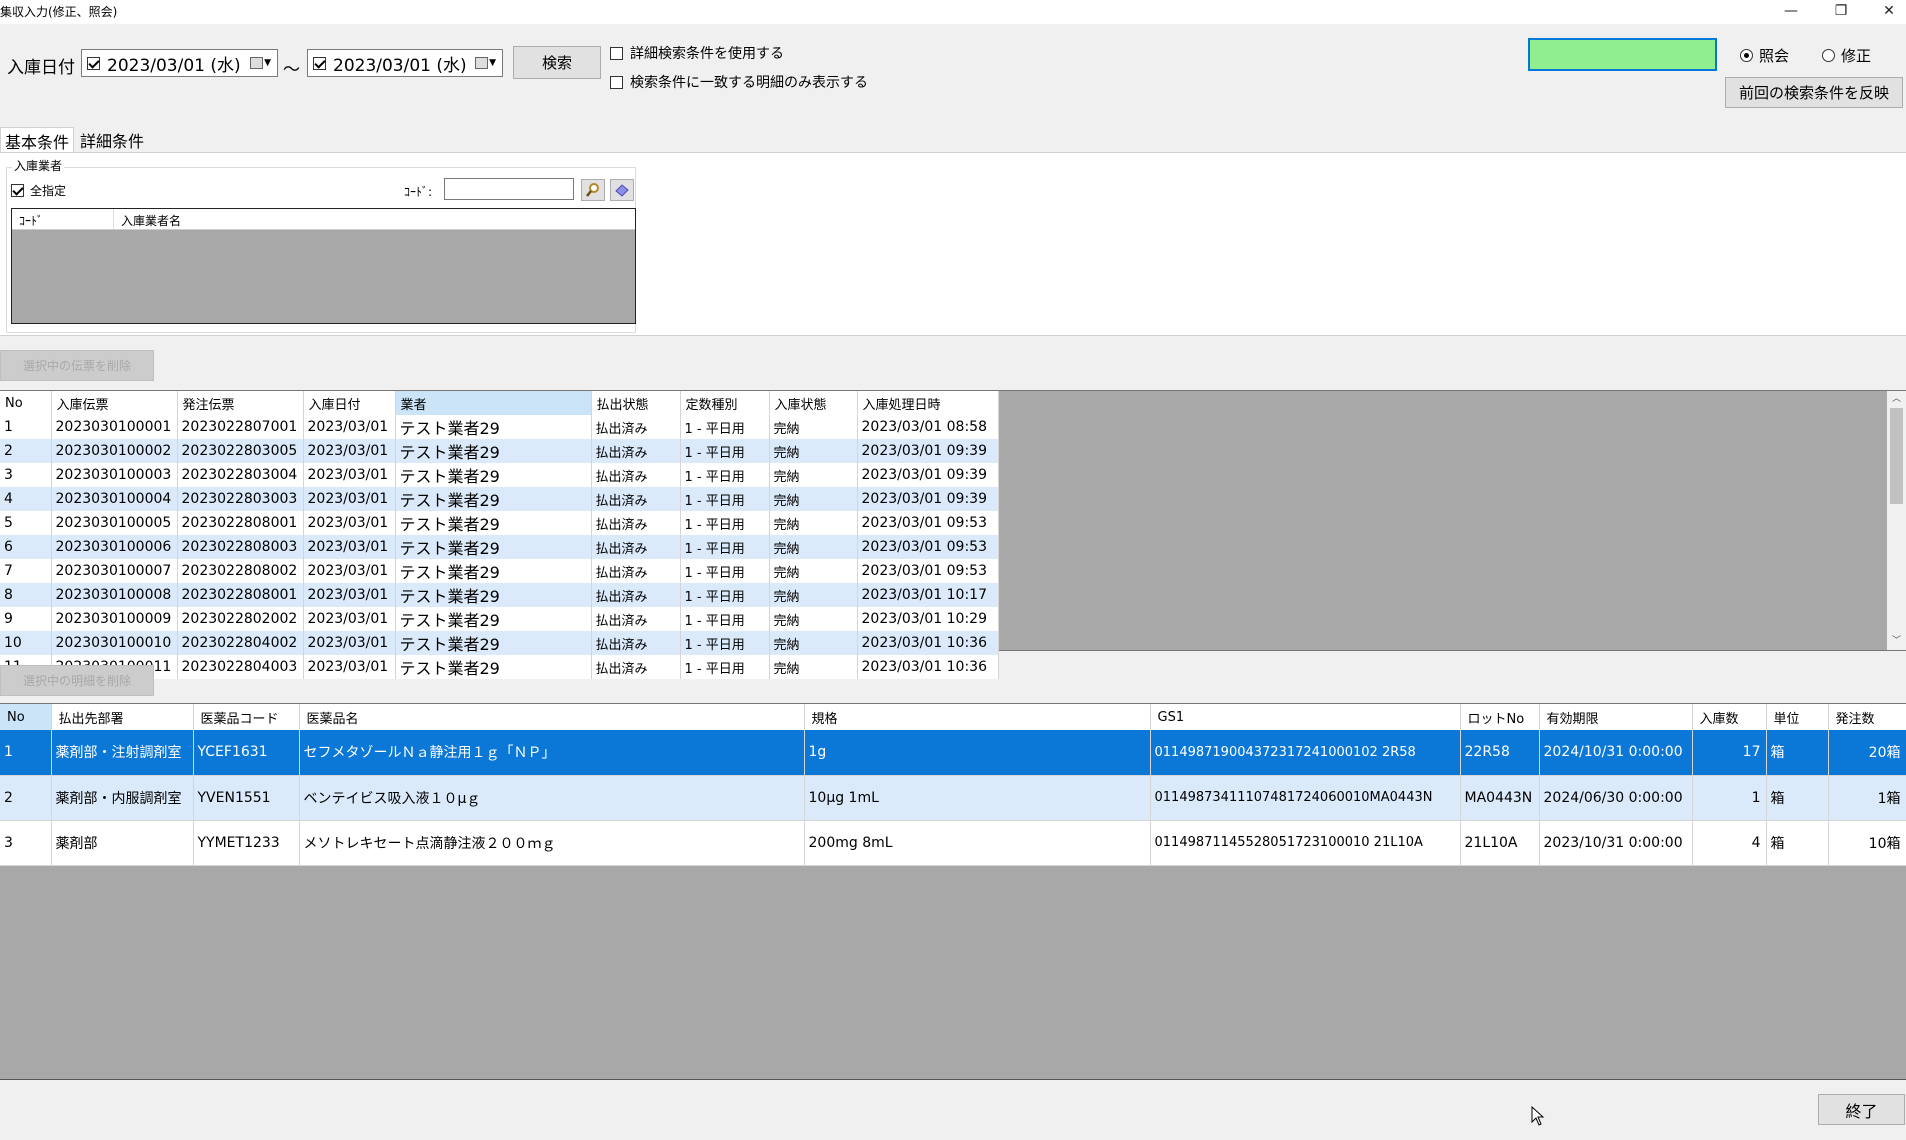 The width and height of the screenshot is (1906, 1140). What do you see at coordinates (112, 140) in the screenshot?
I see `tab-detail-conditions: 詳細条件` at bounding box center [112, 140].